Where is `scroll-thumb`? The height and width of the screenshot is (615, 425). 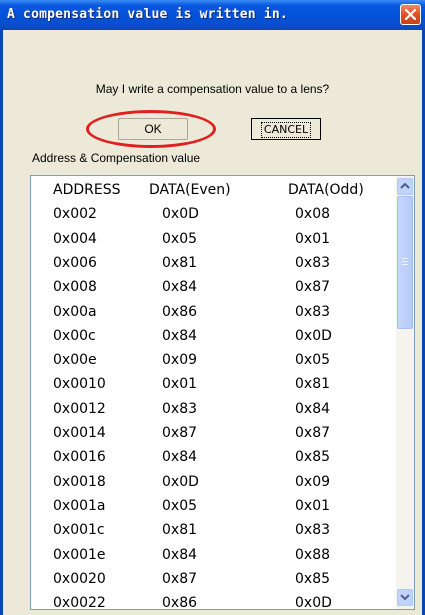 scroll-thumb is located at coordinates (405, 262).